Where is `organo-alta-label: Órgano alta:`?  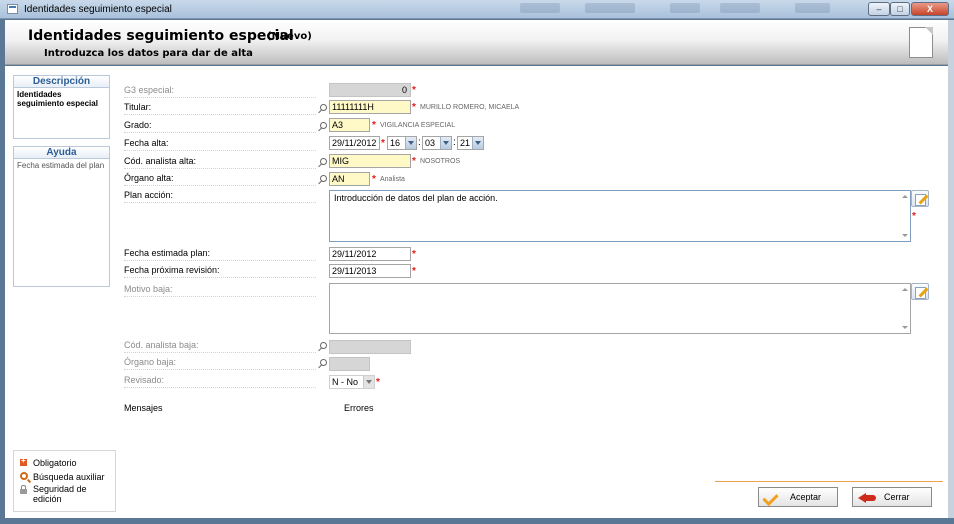 organo-alta-label: Órgano alta: is located at coordinates (220, 179).